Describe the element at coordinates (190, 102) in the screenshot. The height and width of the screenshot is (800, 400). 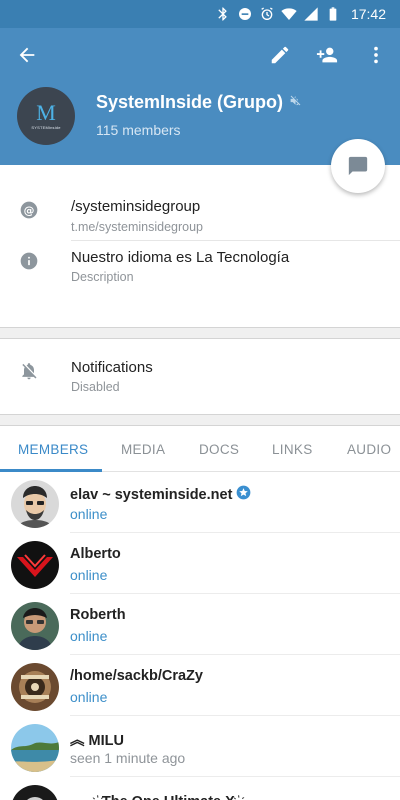
I see `group-title: SystemInside (Grupo)` at that location.